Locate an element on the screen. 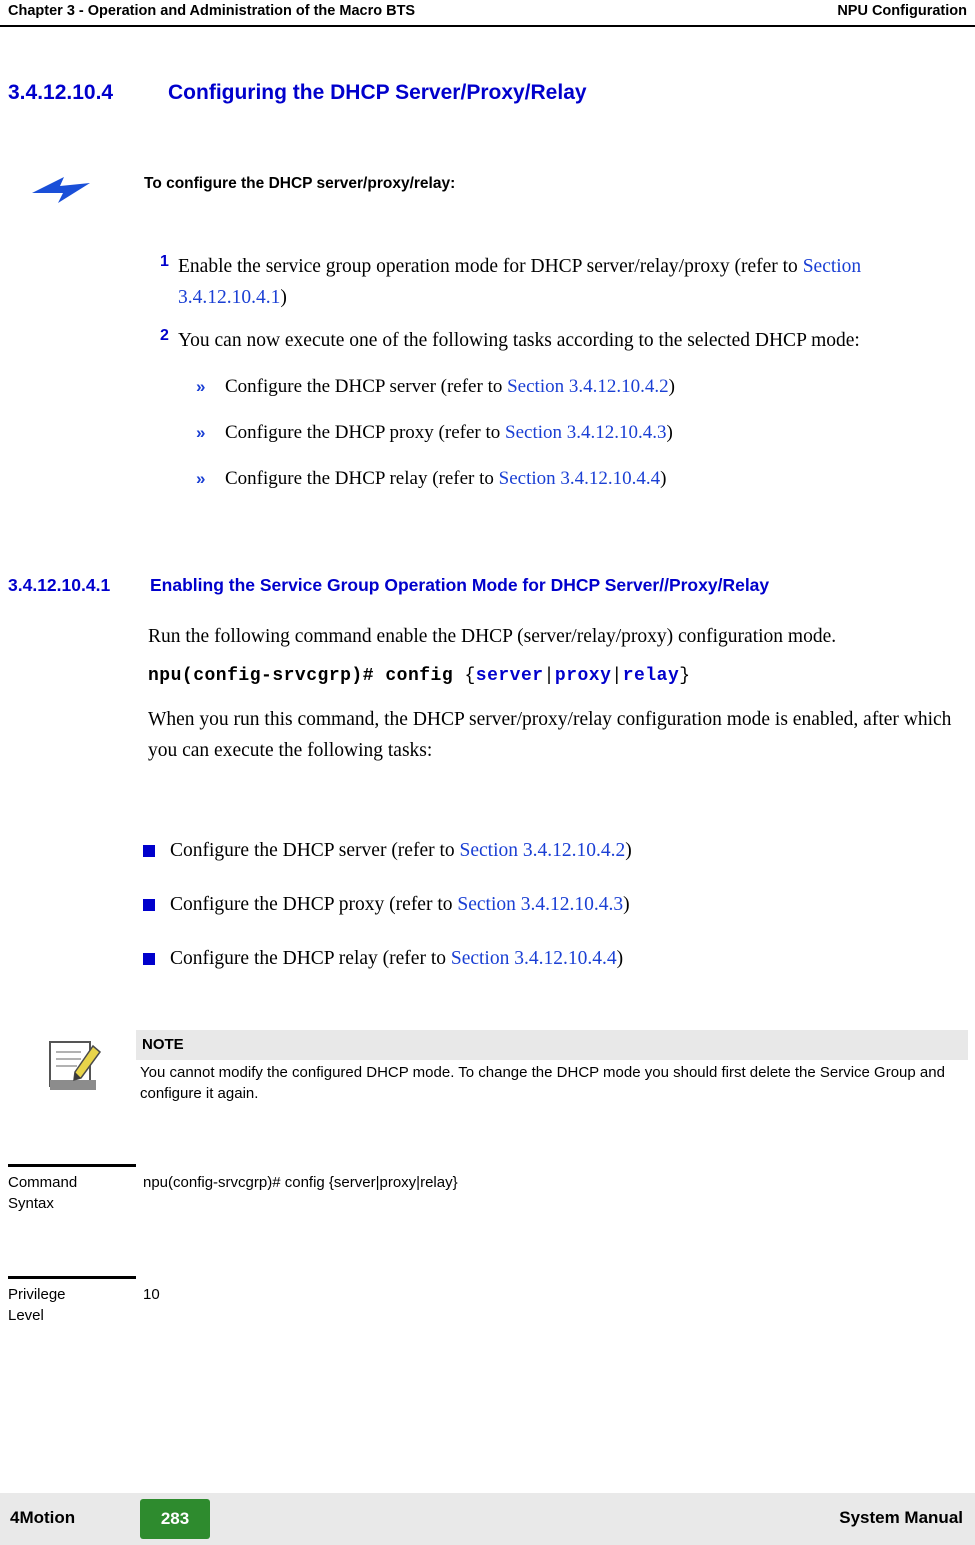 The image size is (975, 1545). section-heading-text: Configuring the DHCP Server/Proxy/Relay is located at coordinates (377, 92).